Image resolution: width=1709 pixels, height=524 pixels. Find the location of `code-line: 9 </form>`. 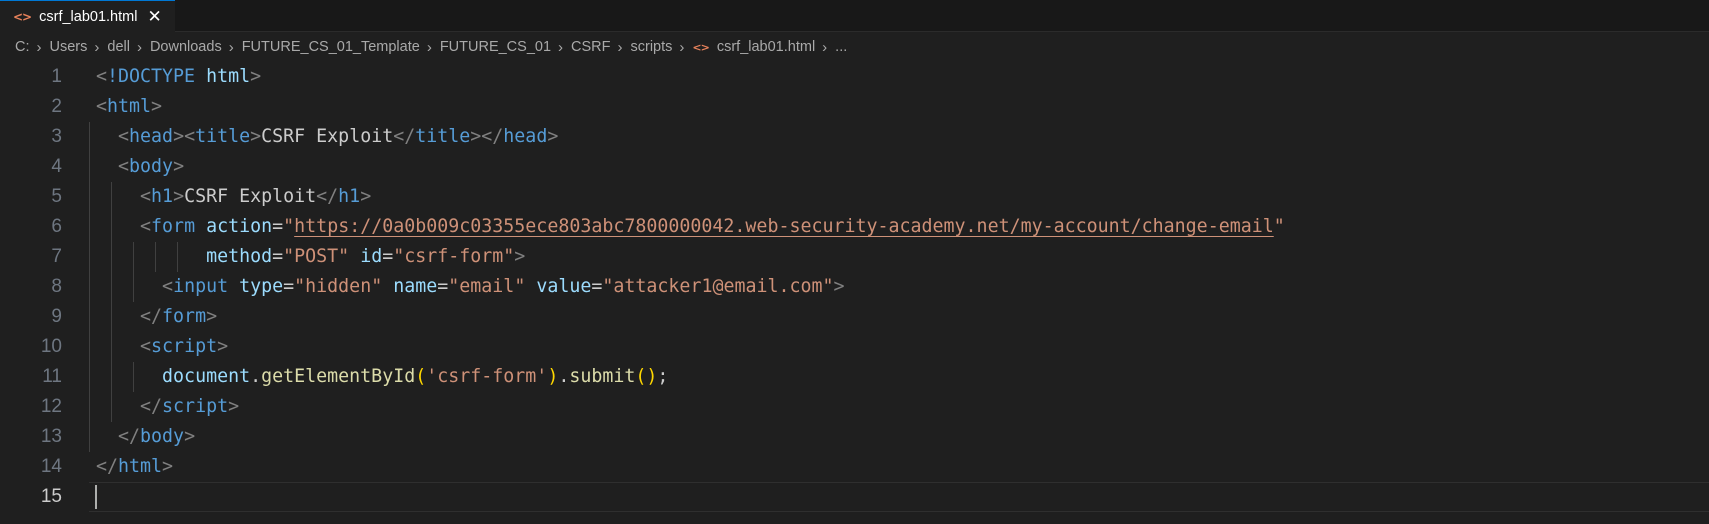

code-line: 9 </form> is located at coordinates (854, 317).